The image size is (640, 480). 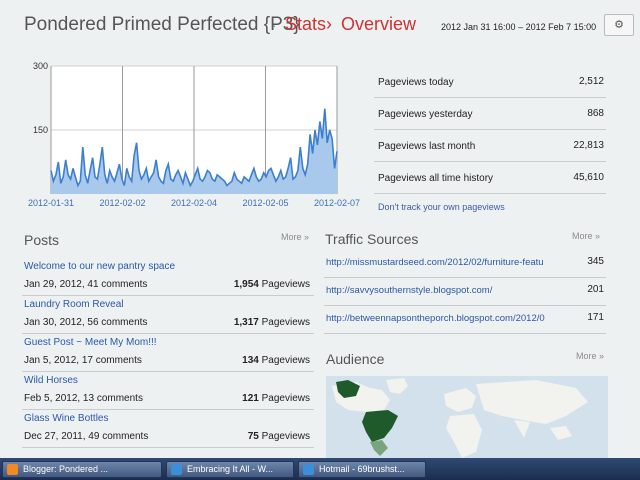 I want to click on chart-x-tick-label: 2012-02-07, so click(x=337, y=203).